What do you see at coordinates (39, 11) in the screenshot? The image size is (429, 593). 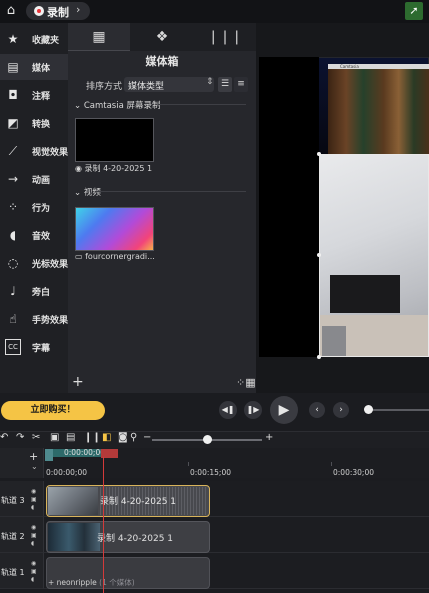 I see `record-dot-icon` at bounding box center [39, 11].